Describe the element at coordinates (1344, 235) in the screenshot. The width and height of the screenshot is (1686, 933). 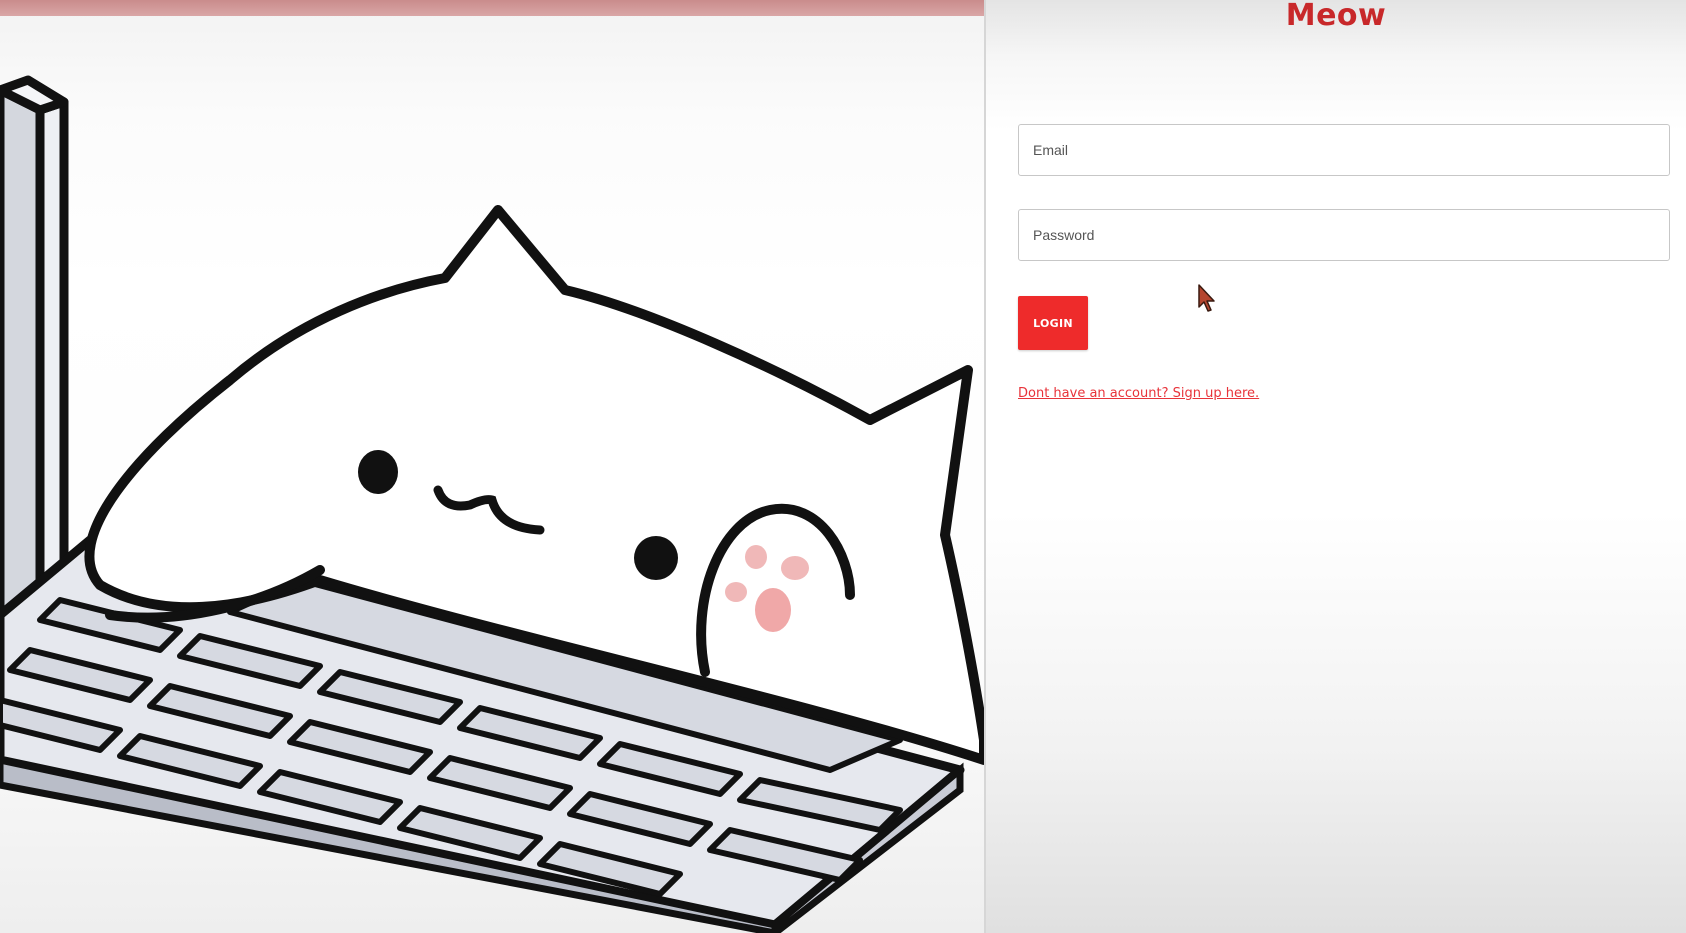
I see `password-field` at that location.